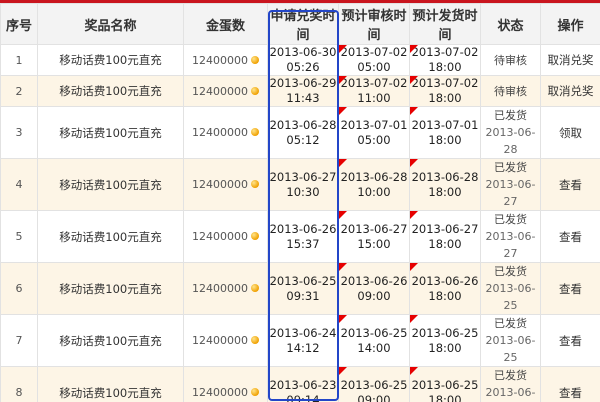  What do you see at coordinates (225, 24) in the screenshot?
I see `header-eggs: 金蛋数` at bounding box center [225, 24].